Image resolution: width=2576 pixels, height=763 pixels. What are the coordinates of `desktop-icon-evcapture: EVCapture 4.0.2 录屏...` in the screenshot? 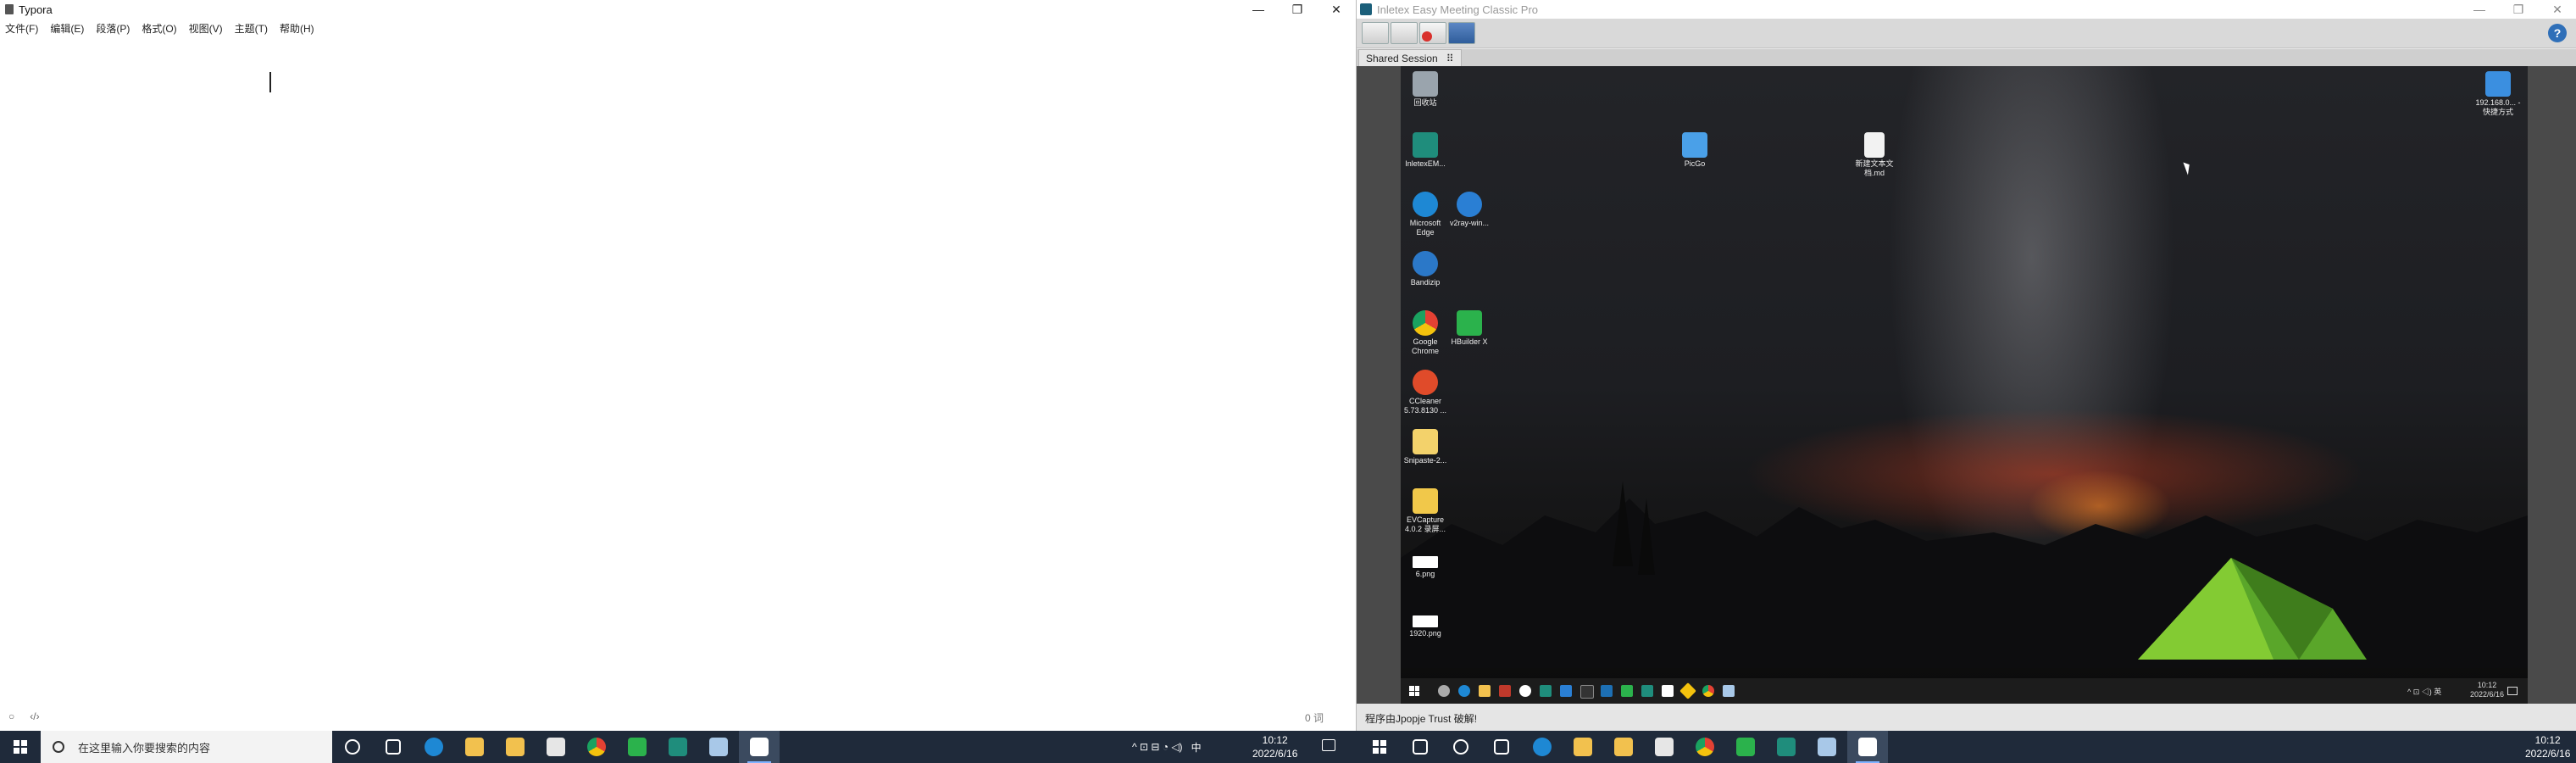 It's located at (1425, 511).